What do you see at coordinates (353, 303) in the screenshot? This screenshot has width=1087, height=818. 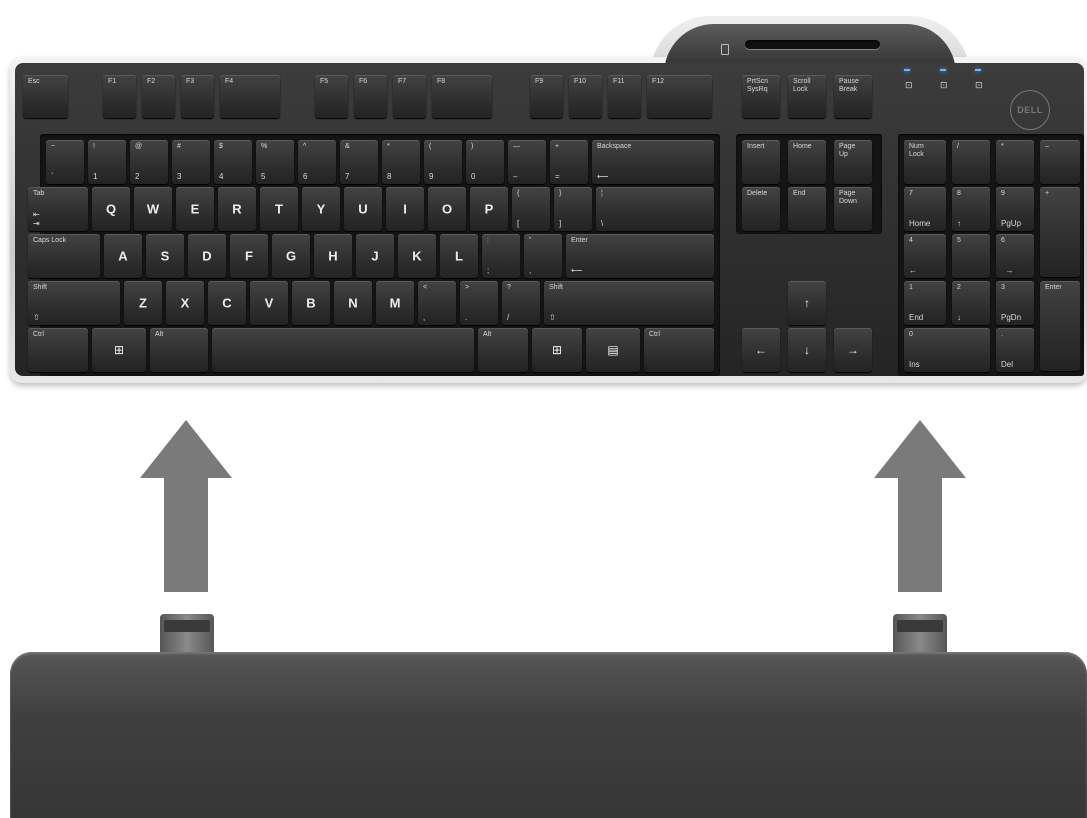 I see `key-n: N` at bounding box center [353, 303].